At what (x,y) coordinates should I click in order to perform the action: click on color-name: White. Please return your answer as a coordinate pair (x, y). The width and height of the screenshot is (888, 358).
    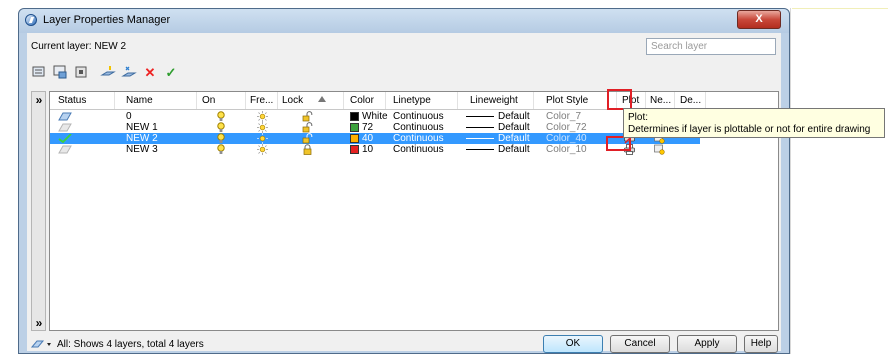
    Looking at the image, I should click on (375, 116).